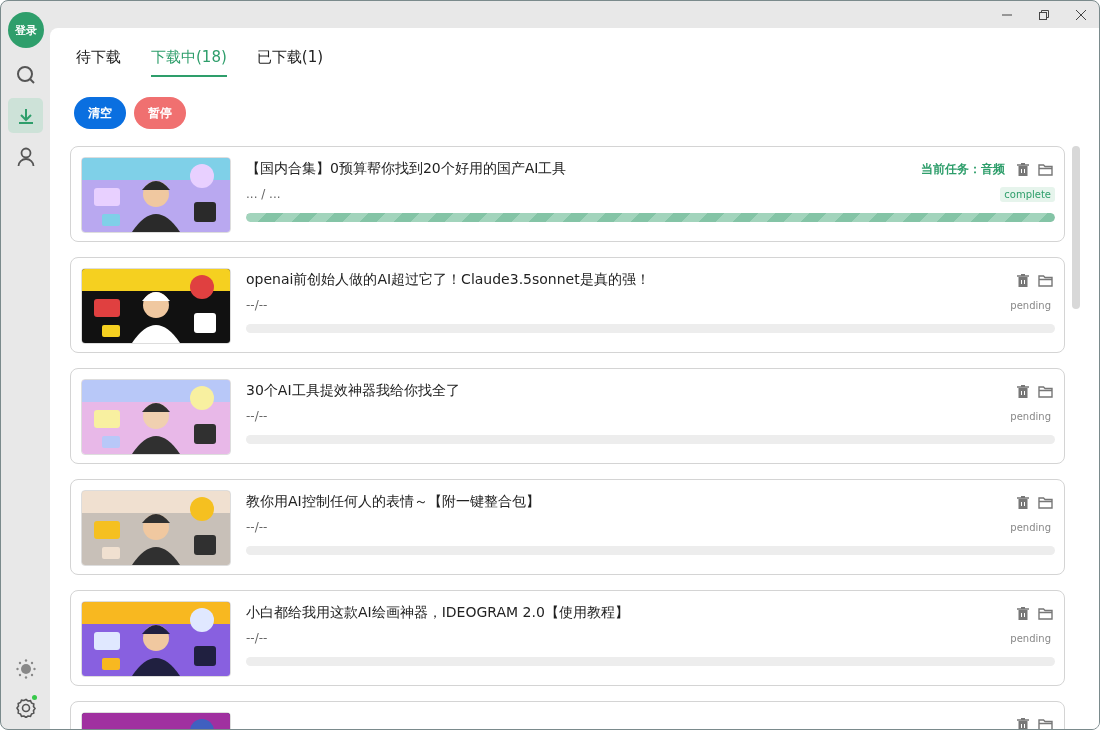 This screenshot has width=1100, height=730. I want to click on pause-button: 暂停, so click(160, 113).